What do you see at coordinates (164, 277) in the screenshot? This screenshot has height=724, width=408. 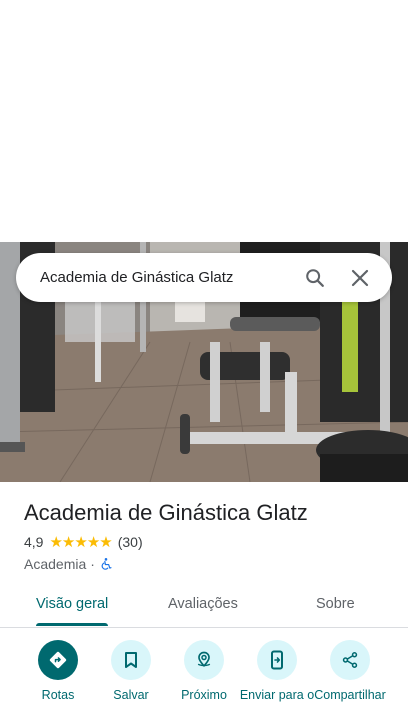 I see `search-input: Academia de Ginástica Glatz` at bounding box center [164, 277].